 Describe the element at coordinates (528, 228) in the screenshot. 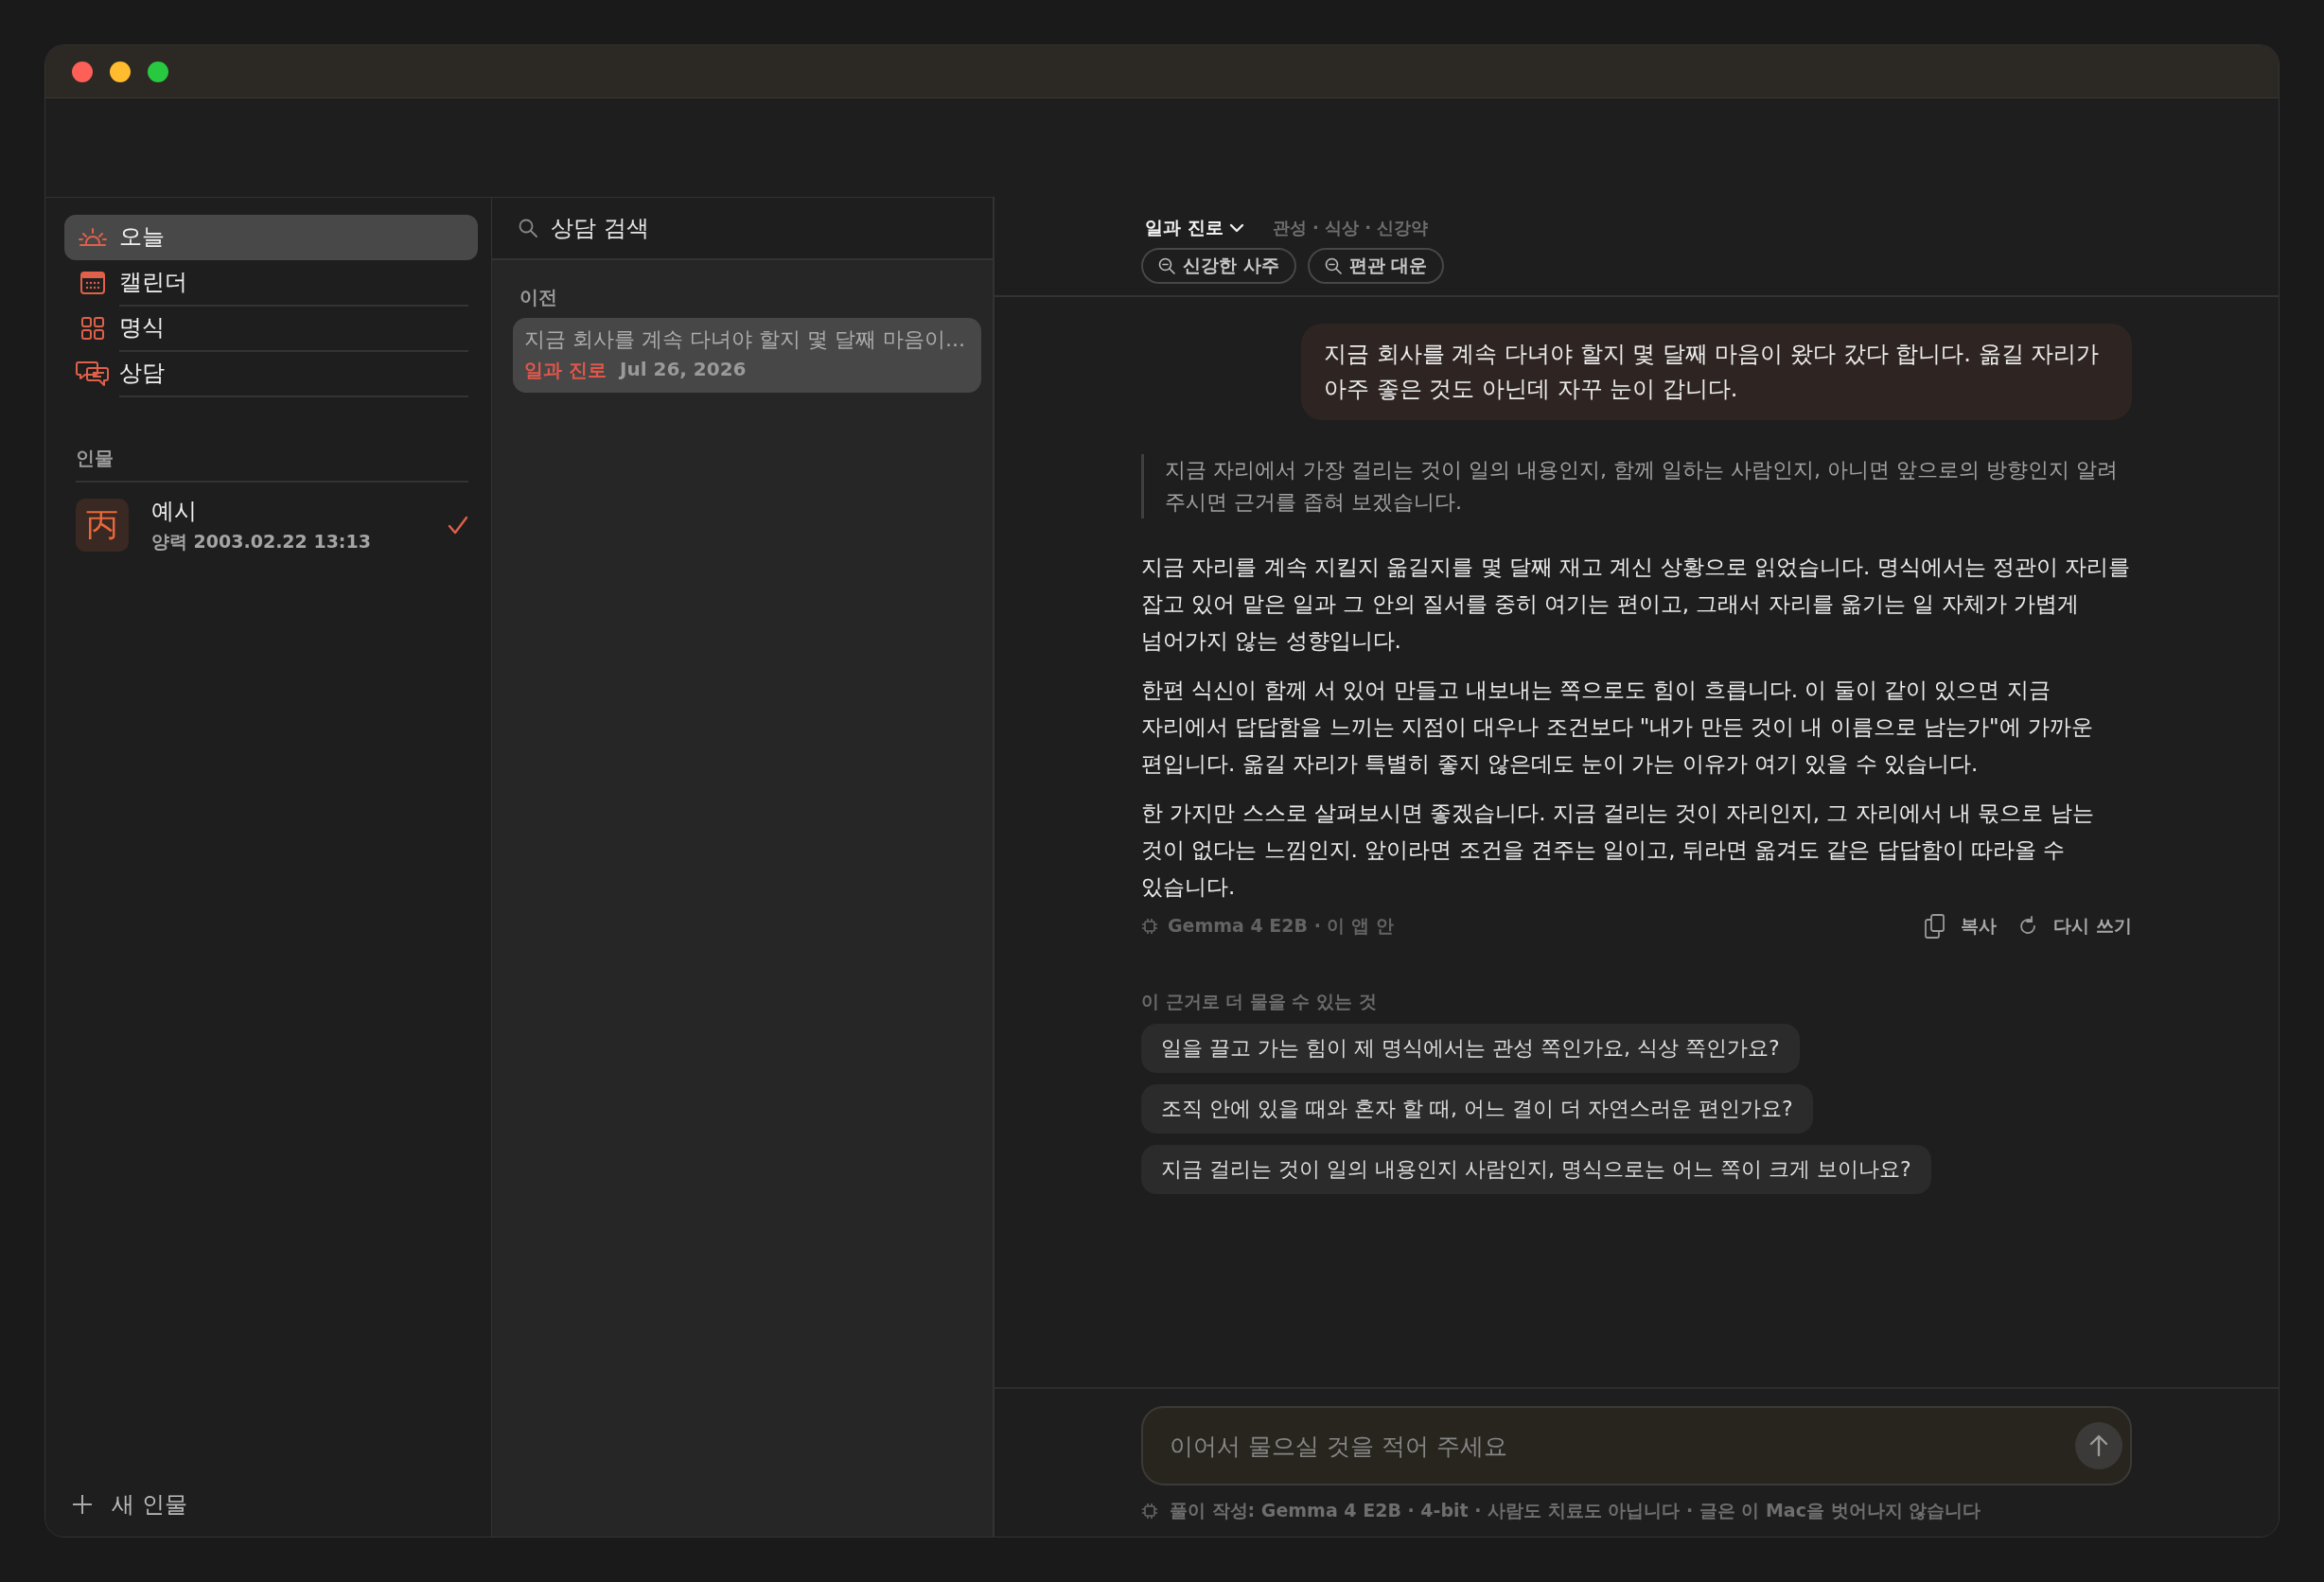

I see `search-icon` at that location.